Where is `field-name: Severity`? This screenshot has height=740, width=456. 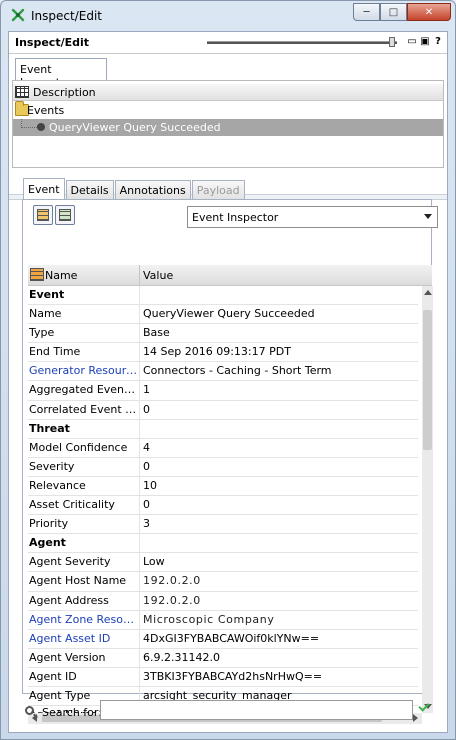
field-name: Severity is located at coordinates (52, 466).